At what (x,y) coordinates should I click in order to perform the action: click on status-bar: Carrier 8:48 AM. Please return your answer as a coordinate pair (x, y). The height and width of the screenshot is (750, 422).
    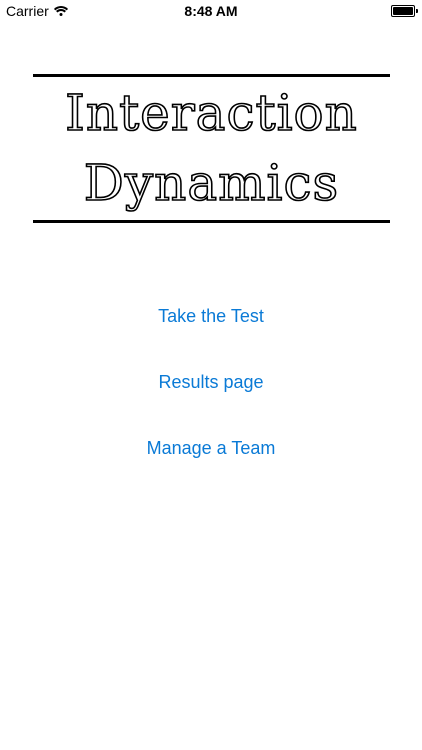
    Looking at the image, I should click on (211, 11).